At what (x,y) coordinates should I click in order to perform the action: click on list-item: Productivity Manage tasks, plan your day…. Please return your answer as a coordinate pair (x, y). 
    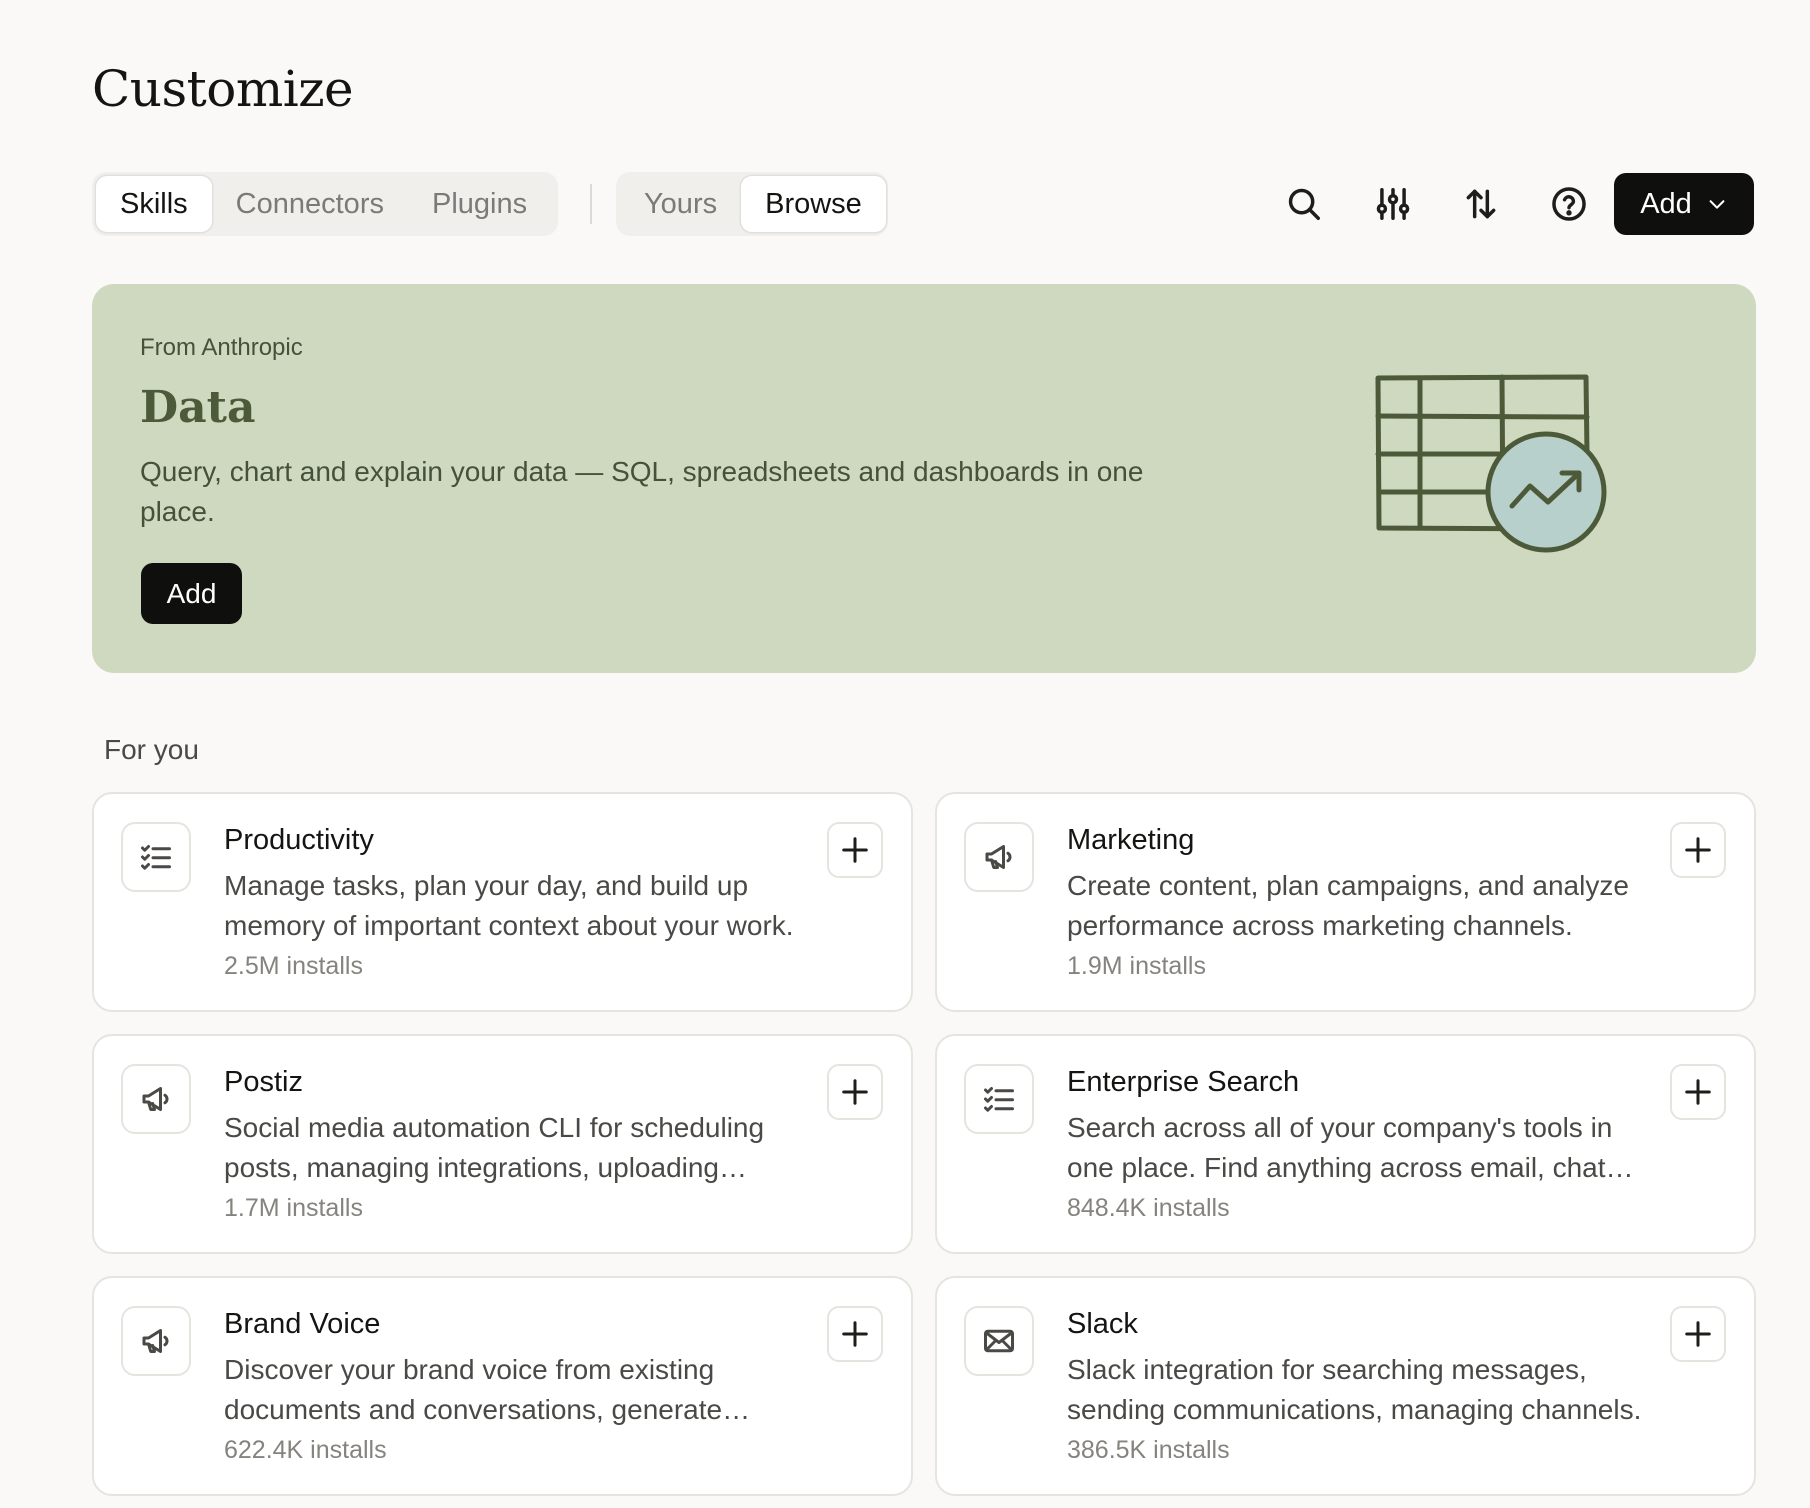
    Looking at the image, I should click on (502, 902).